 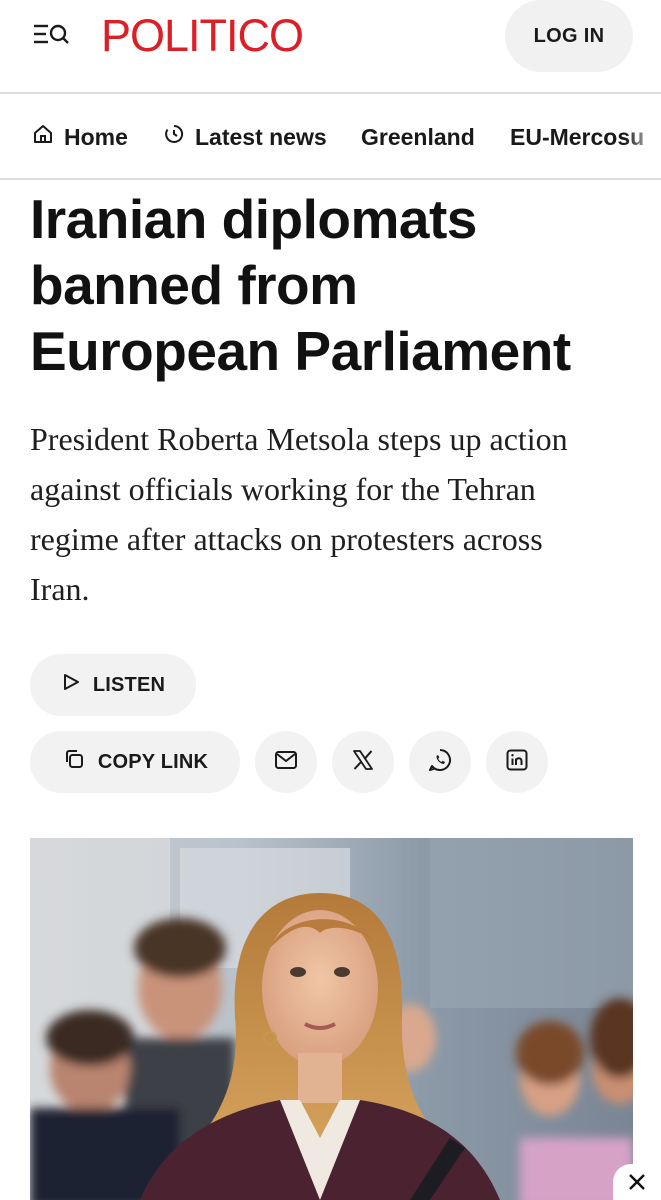 I want to click on nav-item-label: Latest news, so click(x=261, y=136).